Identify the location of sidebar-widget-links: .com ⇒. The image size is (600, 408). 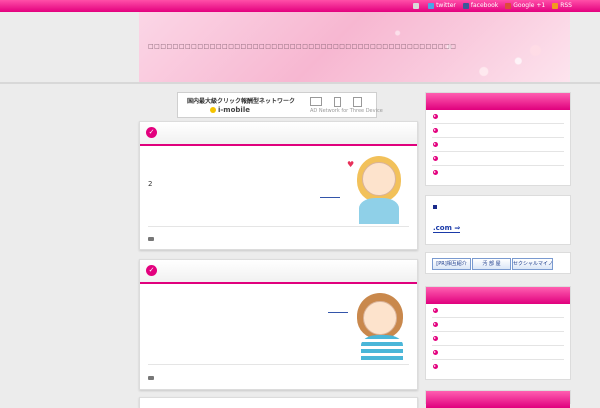
(498, 220).